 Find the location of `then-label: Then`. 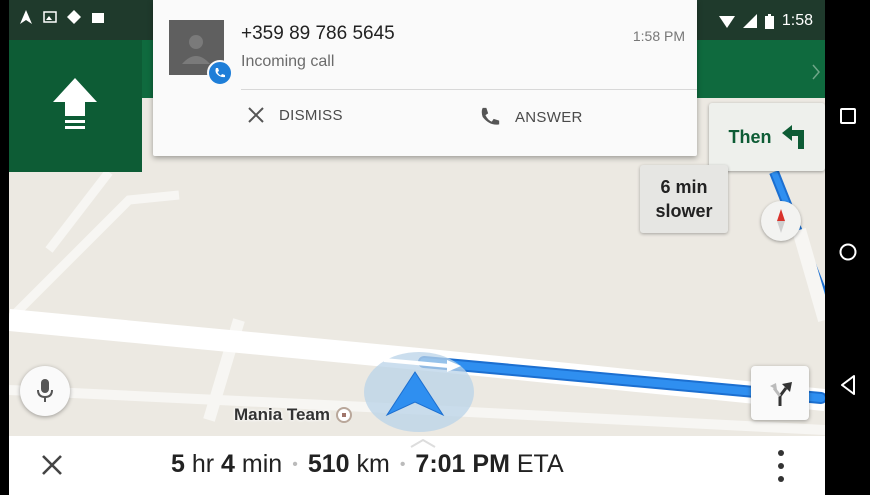

then-label: Then is located at coordinates (750, 136).